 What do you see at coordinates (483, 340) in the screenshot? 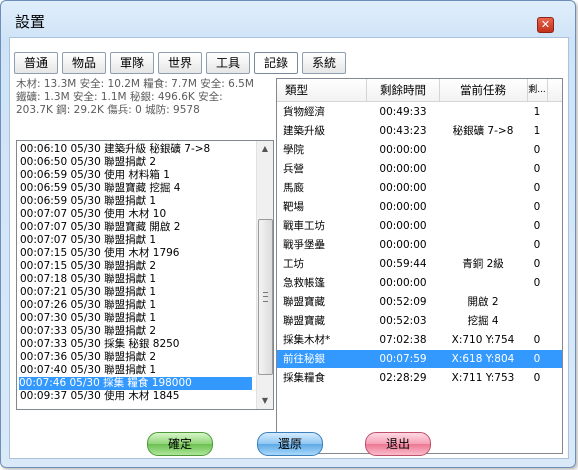
I see `current-task-cell: X:710 Y:754` at bounding box center [483, 340].